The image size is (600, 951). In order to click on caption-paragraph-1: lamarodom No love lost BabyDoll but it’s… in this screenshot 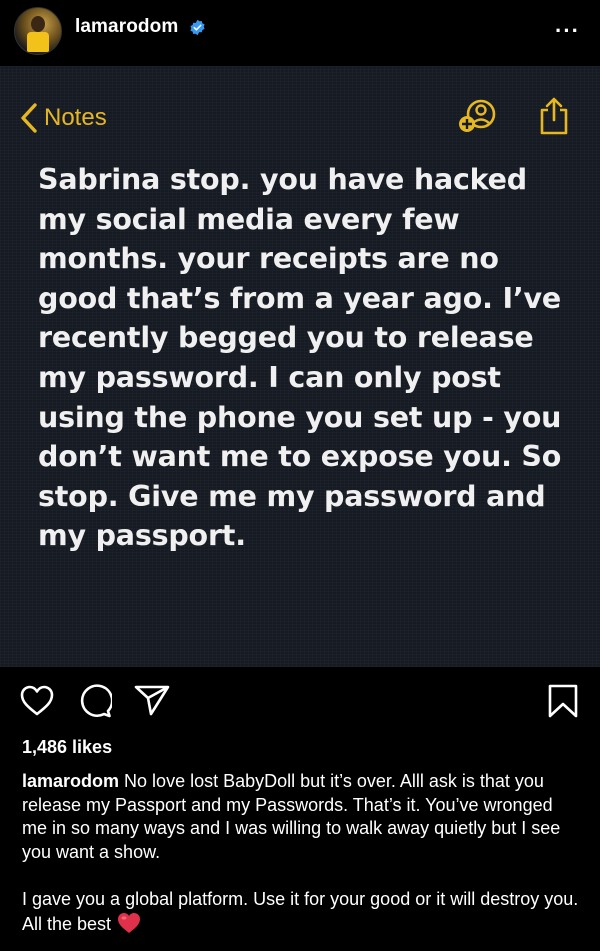, I will do `click(302, 817)`.